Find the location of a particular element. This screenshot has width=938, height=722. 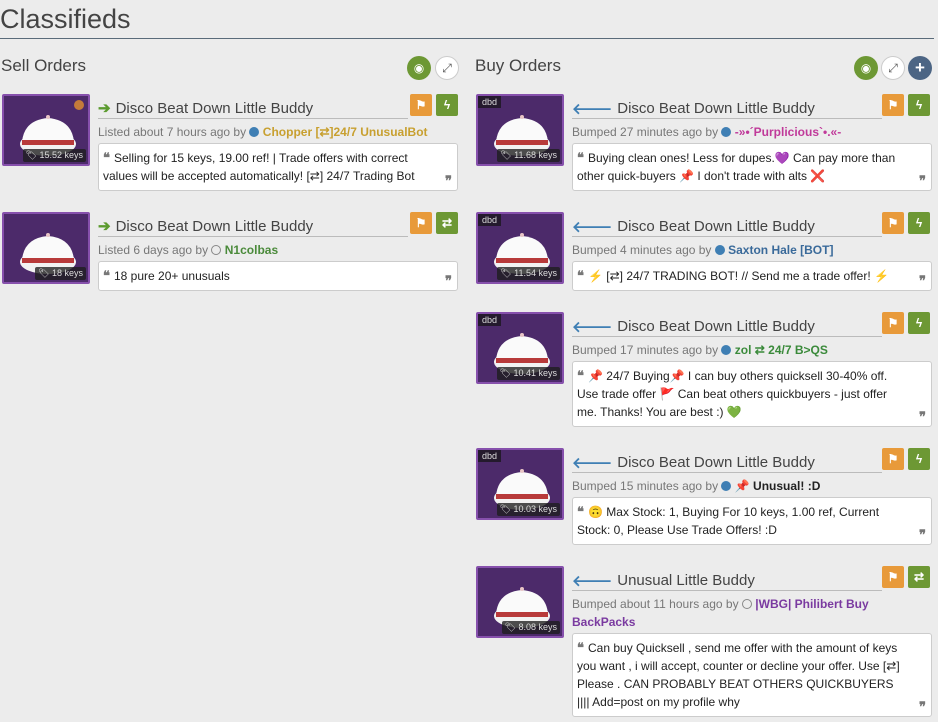

item-thumbnail: dbd 🏷 11.54 keys is located at coordinates (520, 248).